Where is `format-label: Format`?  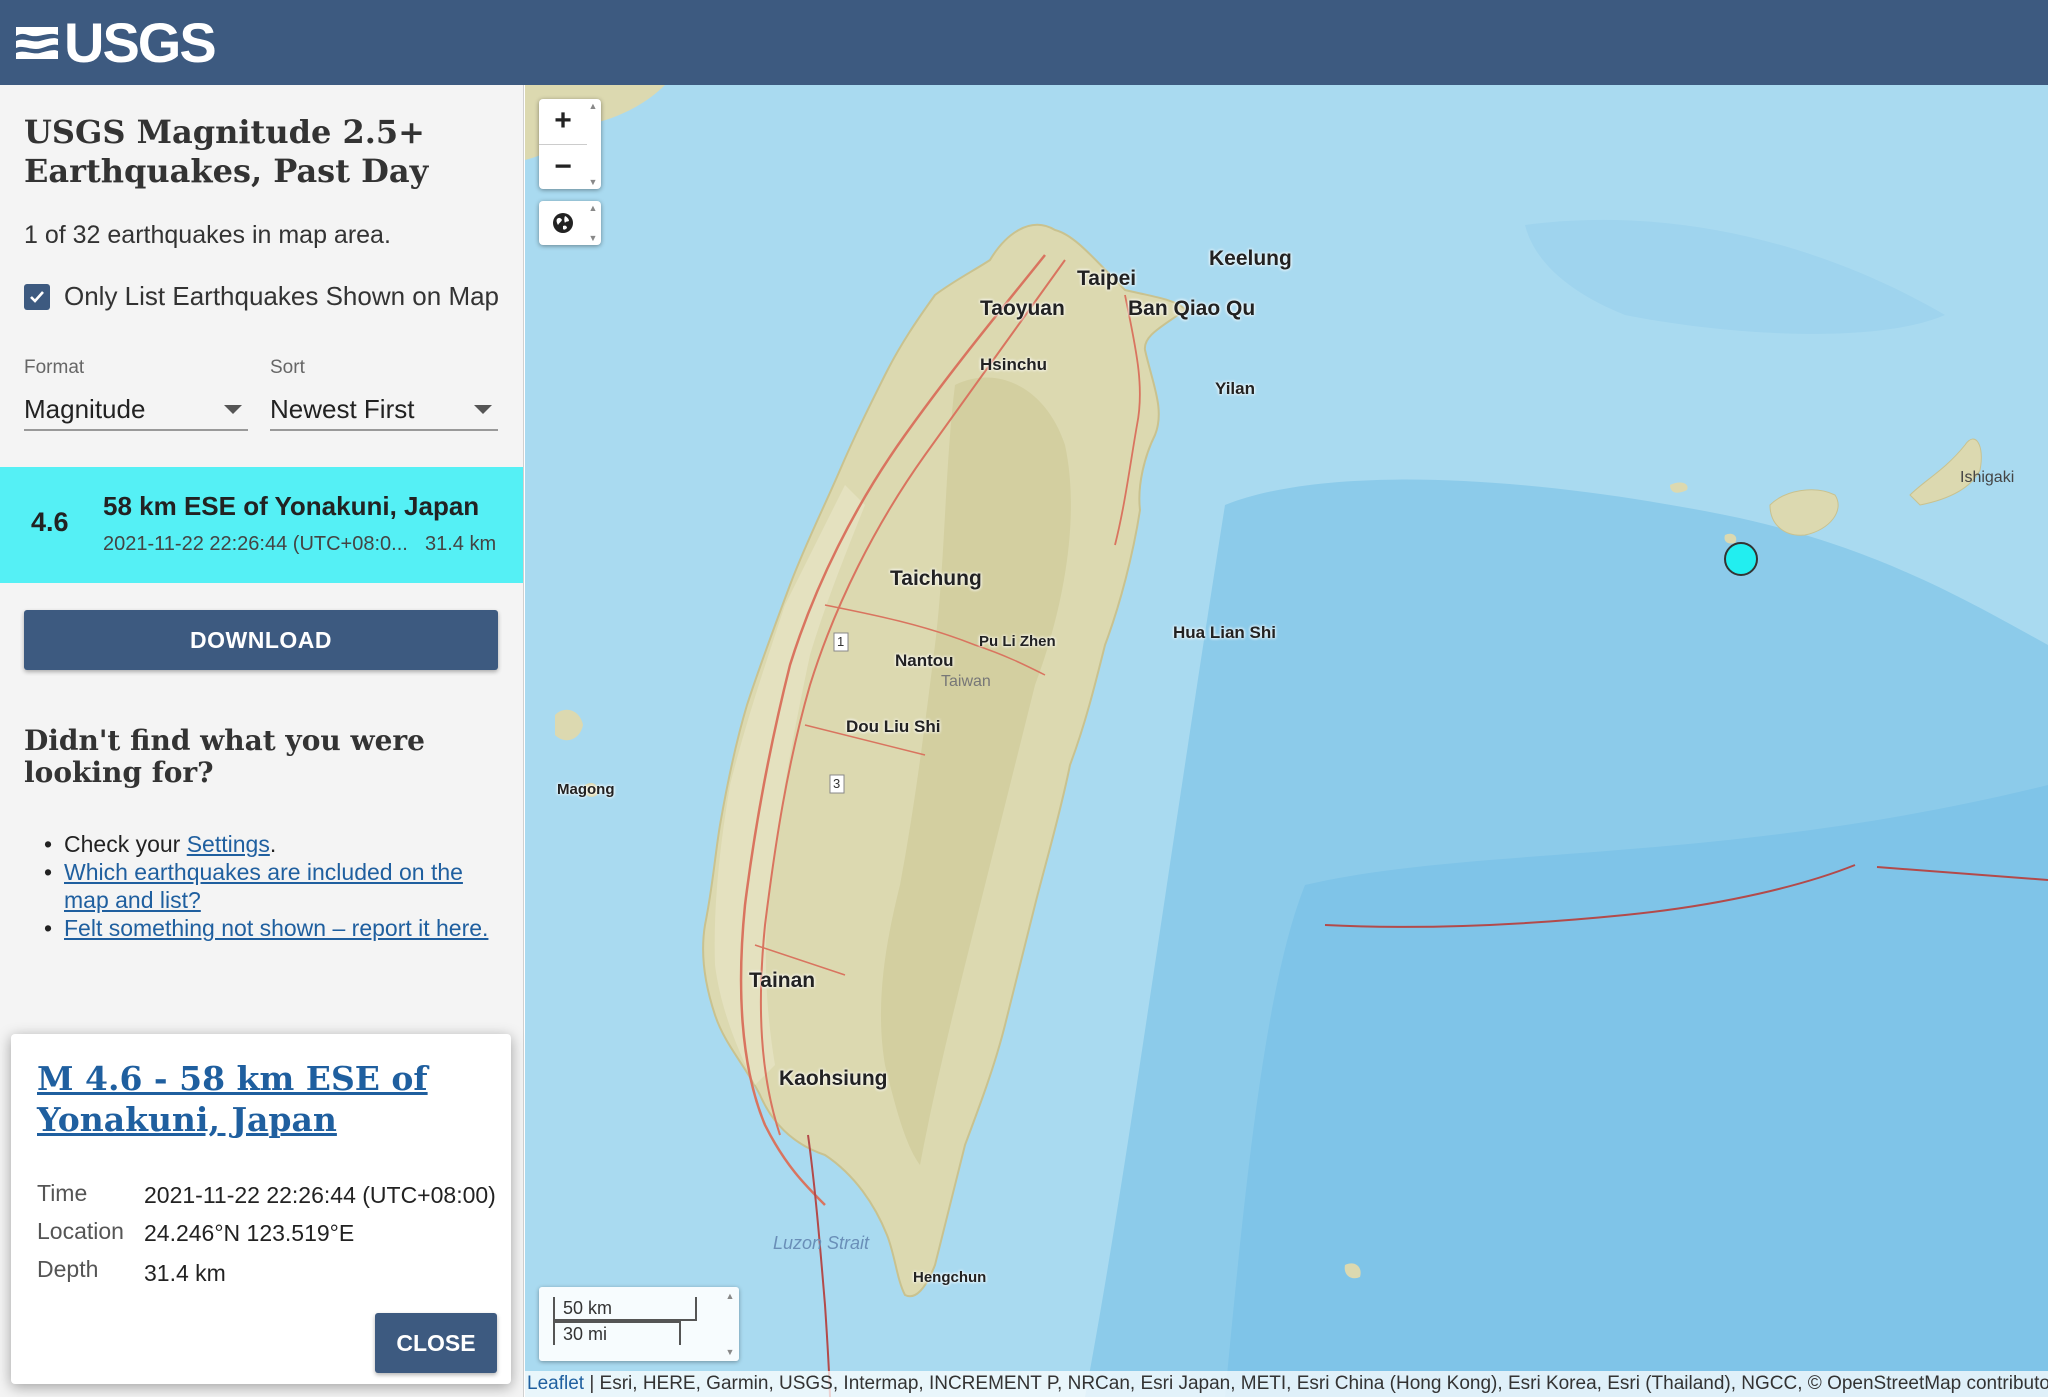 format-label: Format is located at coordinates (54, 367).